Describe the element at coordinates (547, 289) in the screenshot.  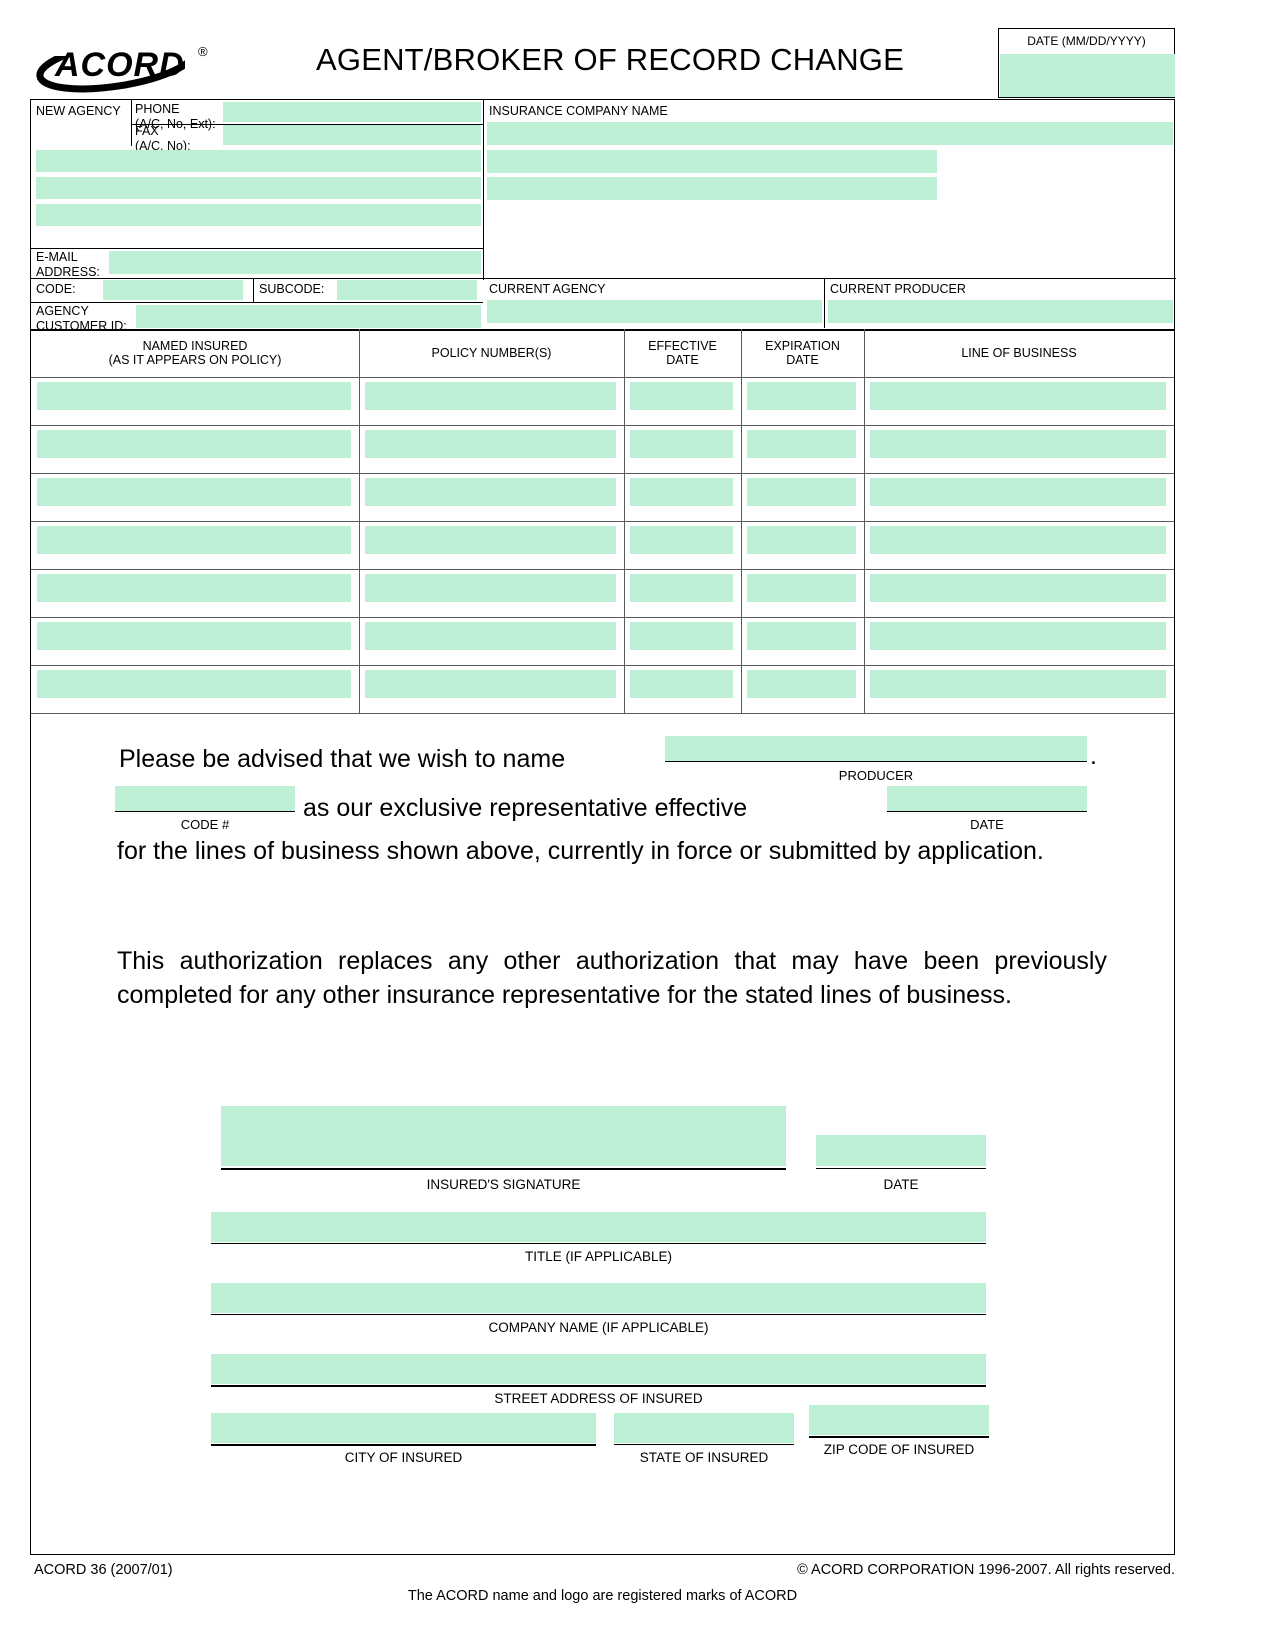
I see `current-agency-label: CURRENT AGENCY` at that location.